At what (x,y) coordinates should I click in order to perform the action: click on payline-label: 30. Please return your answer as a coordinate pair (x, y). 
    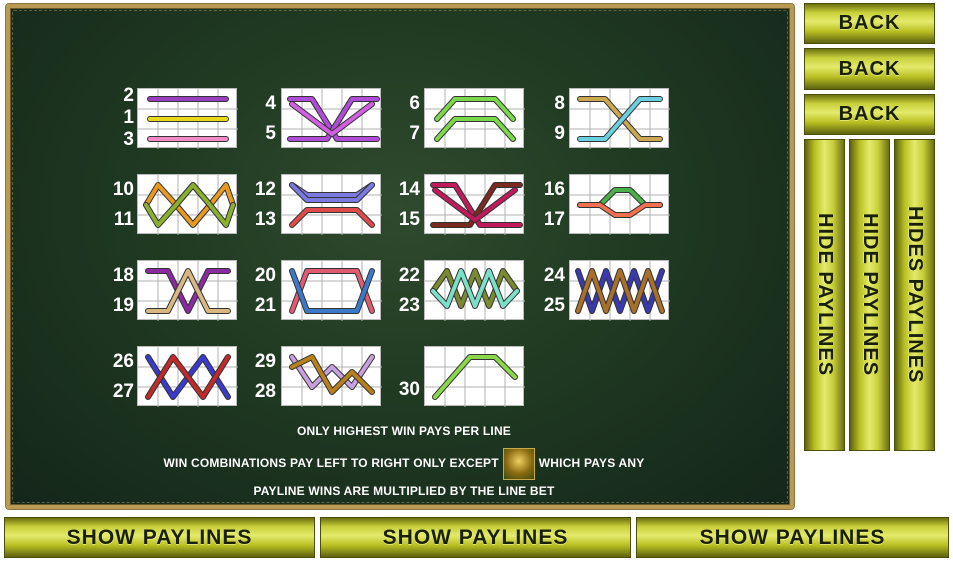
    Looking at the image, I should click on (409, 389).